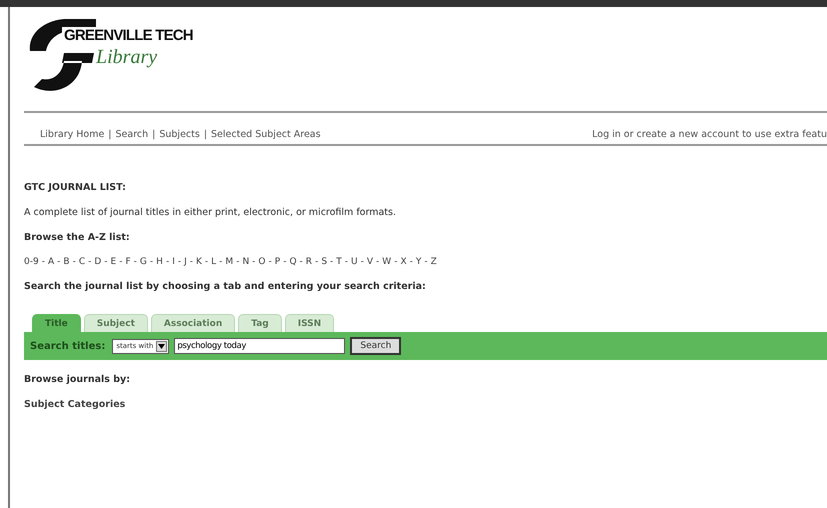  I want to click on letter-link: V, so click(370, 262).